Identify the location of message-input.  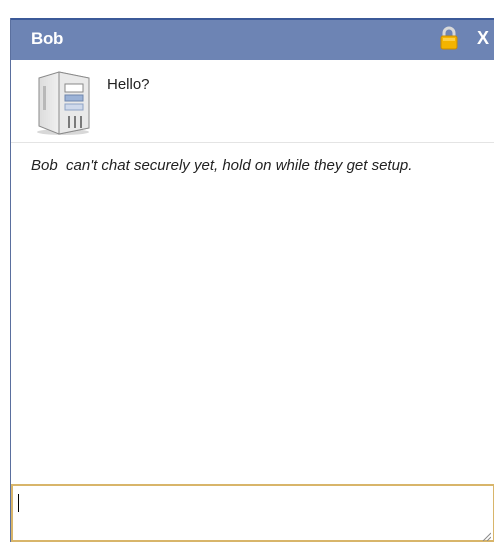
(253, 513).